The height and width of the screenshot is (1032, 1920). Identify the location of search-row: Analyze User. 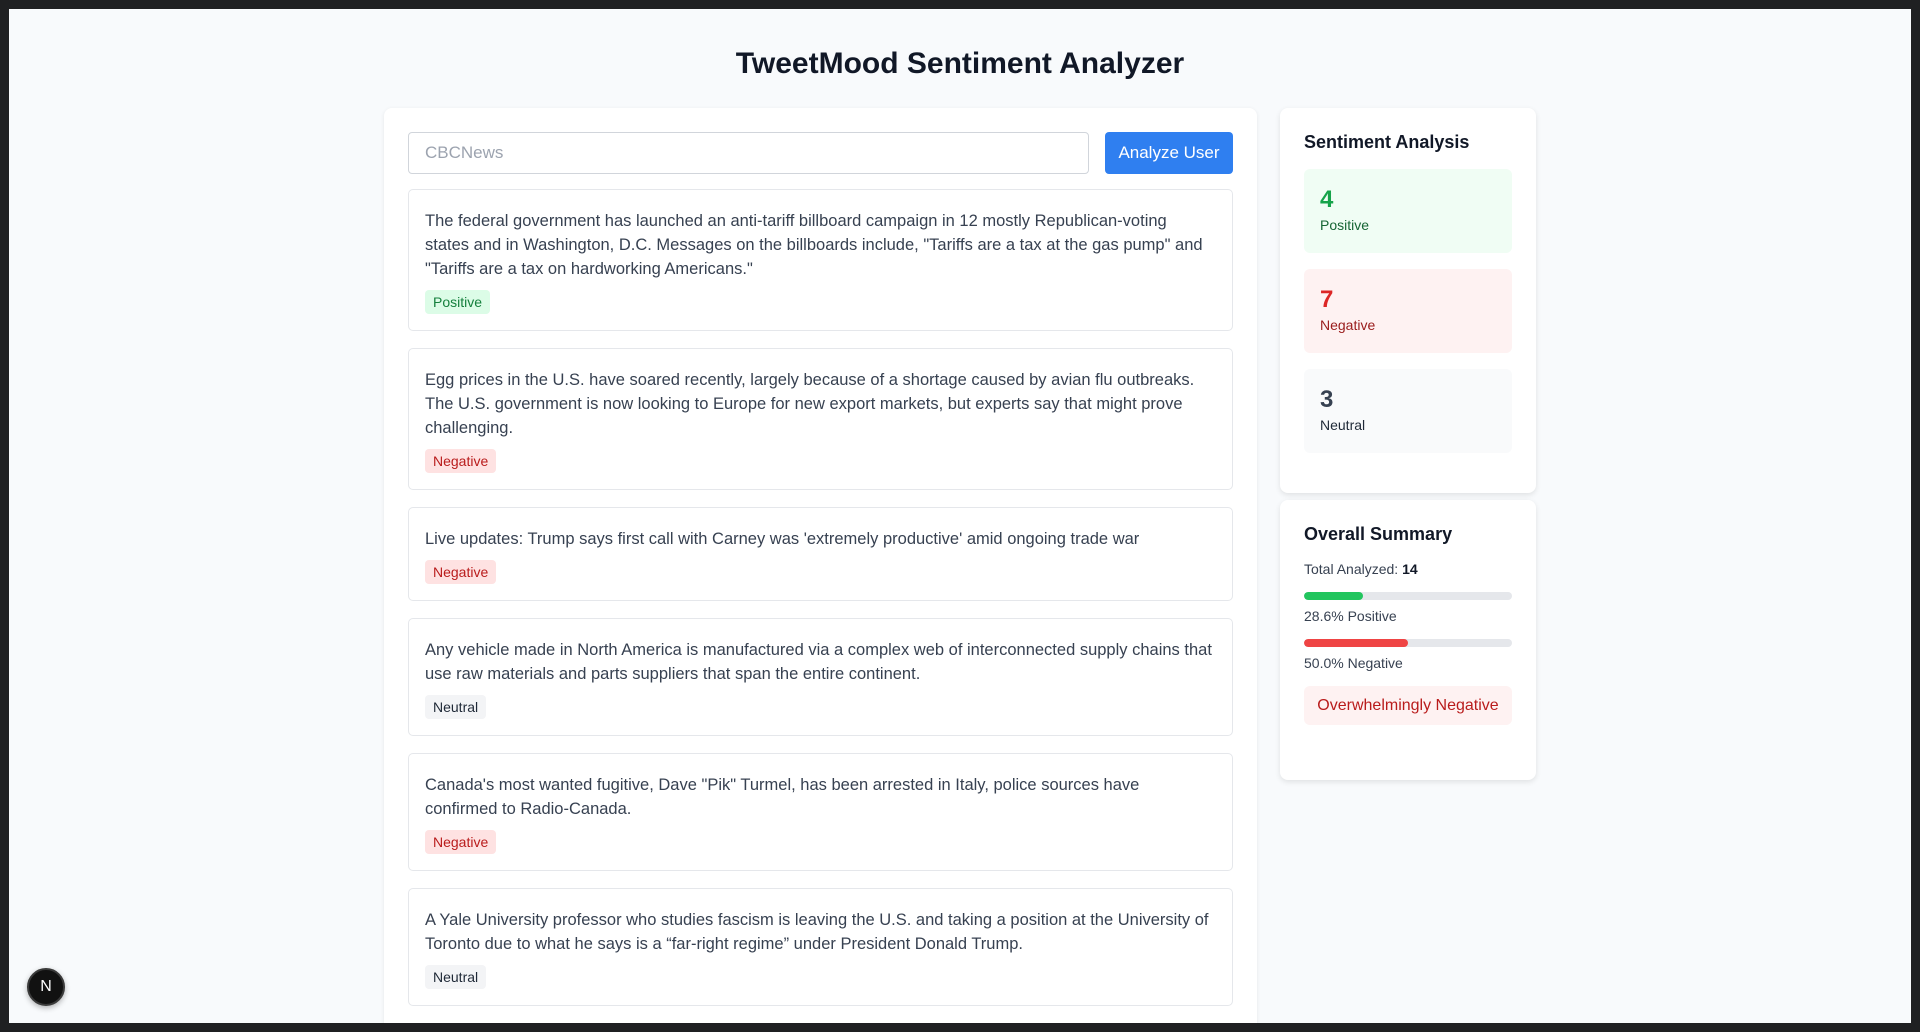
(820, 153).